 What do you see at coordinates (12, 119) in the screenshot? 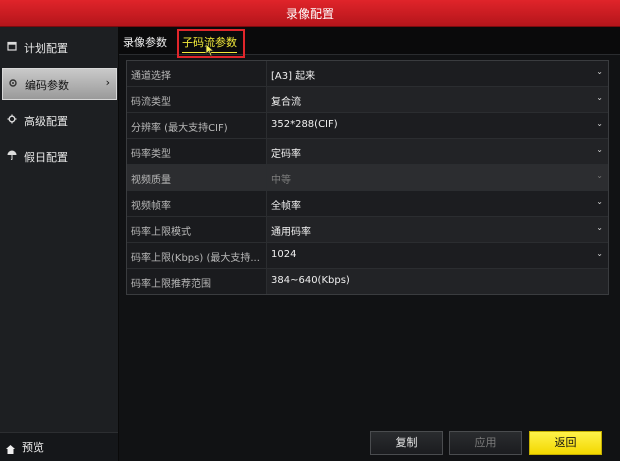
I see `settings-icon` at bounding box center [12, 119].